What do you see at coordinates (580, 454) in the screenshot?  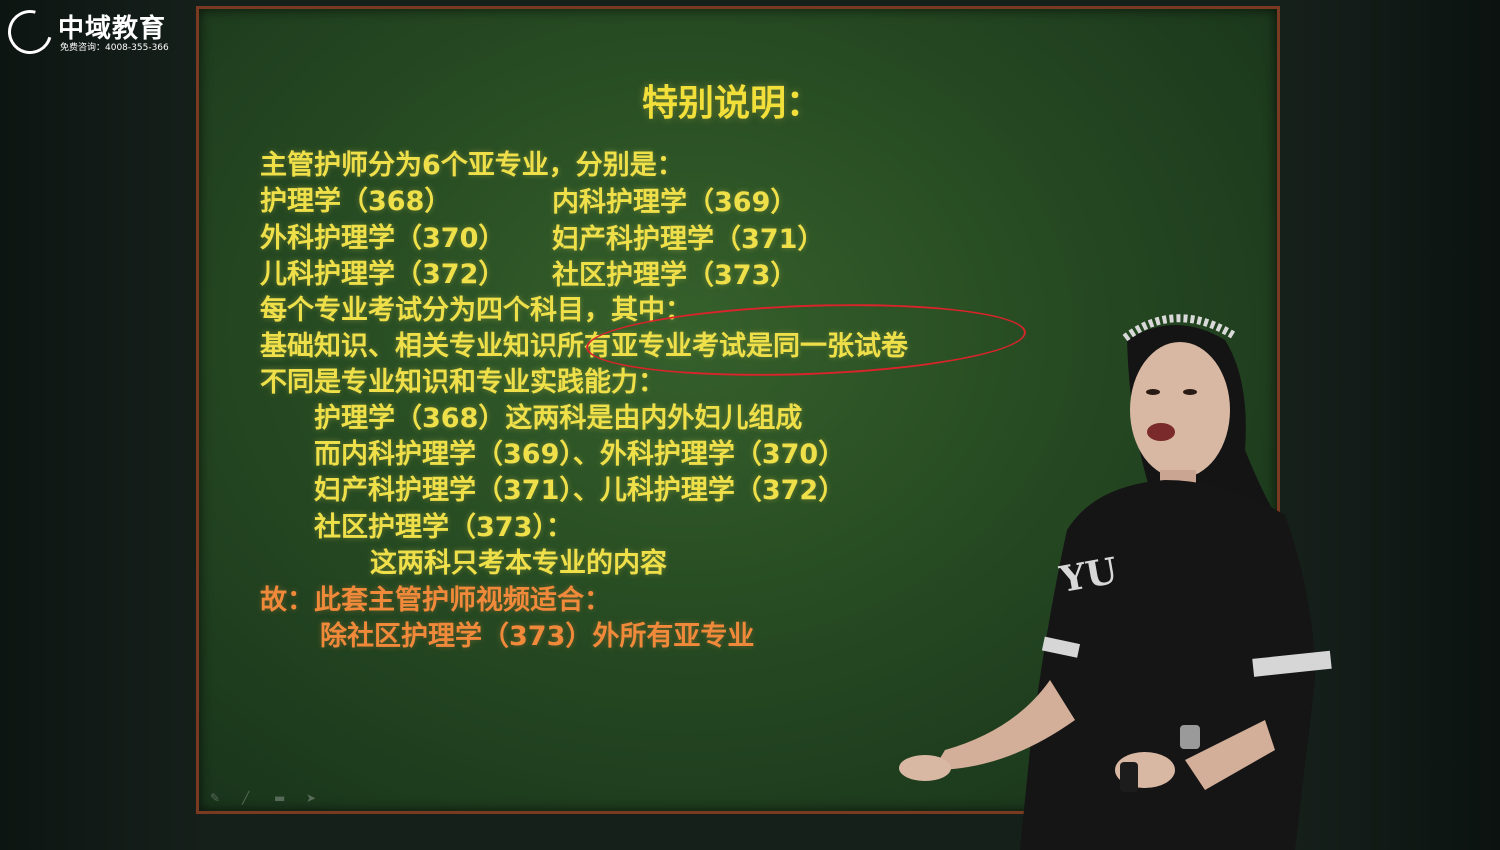 I see `detail-line: 而内科护理学（369）、外科护理学（370）` at bounding box center [580, 454].